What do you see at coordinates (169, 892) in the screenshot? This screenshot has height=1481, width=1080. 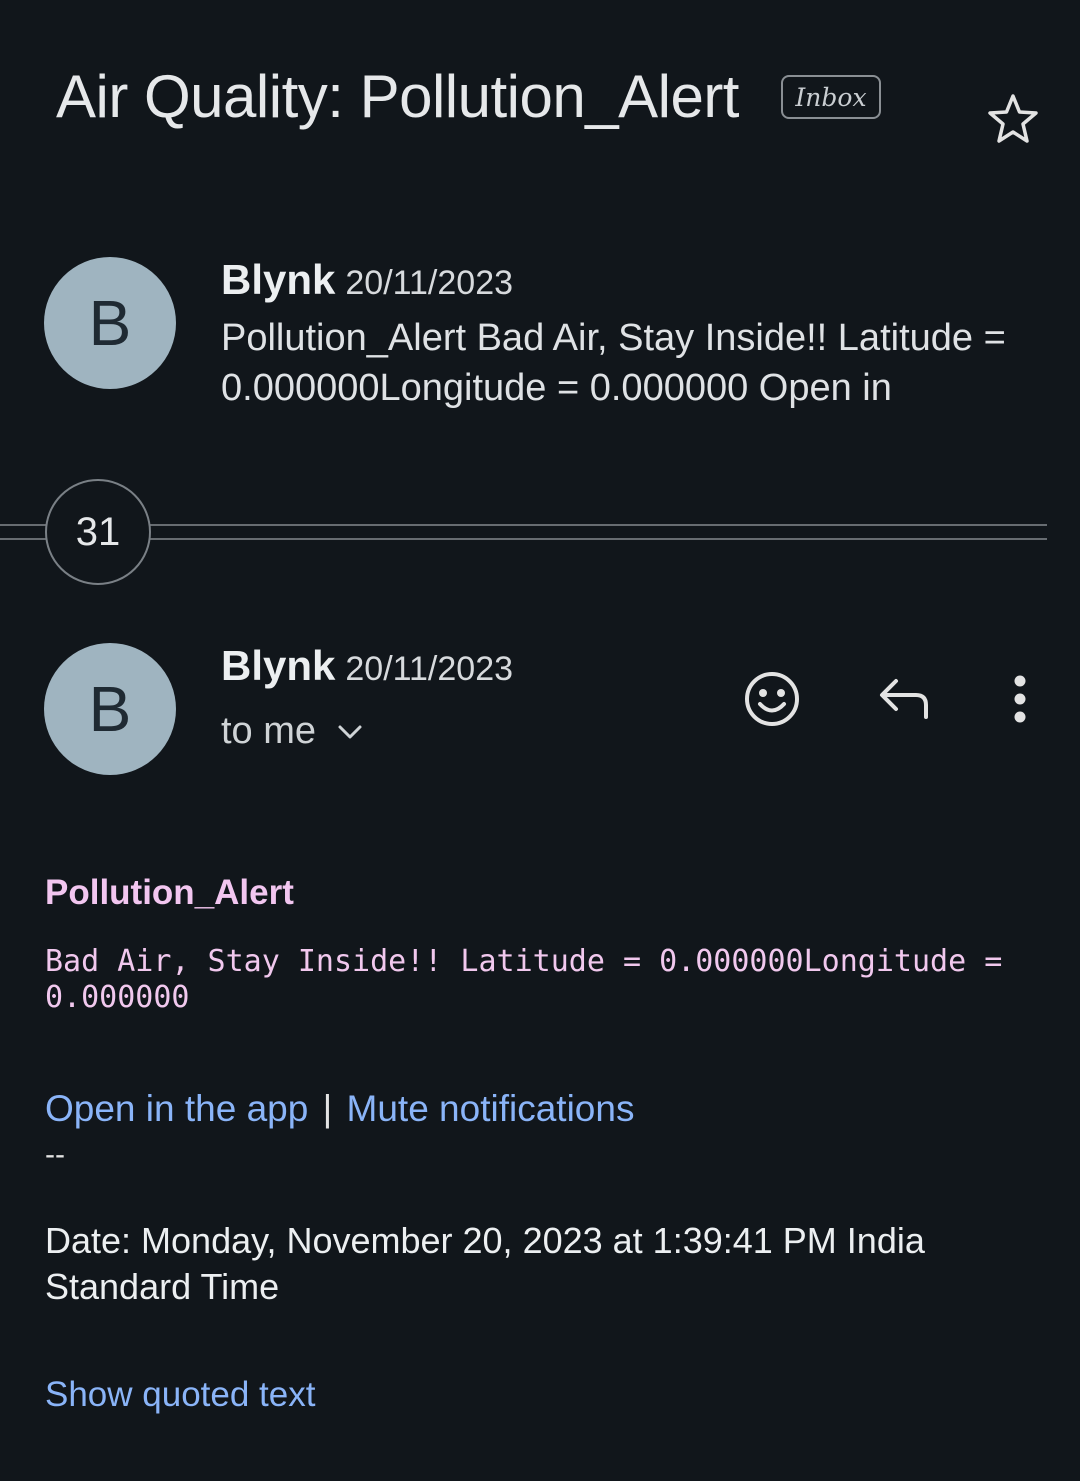 I see `body-title: Pollution_Alert` at bounding box center [169, 892].